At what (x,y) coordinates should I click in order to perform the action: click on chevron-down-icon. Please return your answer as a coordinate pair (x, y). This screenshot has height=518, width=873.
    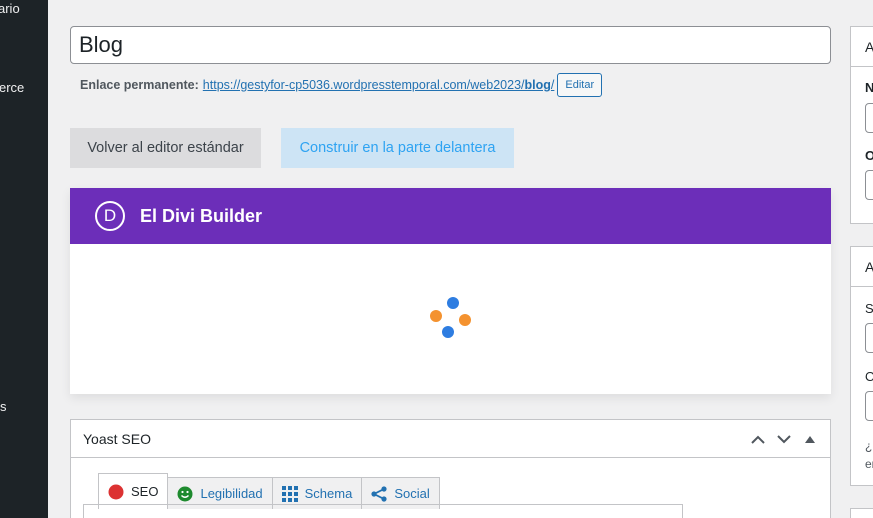
    Looking at the image, I should click on (784, 439).